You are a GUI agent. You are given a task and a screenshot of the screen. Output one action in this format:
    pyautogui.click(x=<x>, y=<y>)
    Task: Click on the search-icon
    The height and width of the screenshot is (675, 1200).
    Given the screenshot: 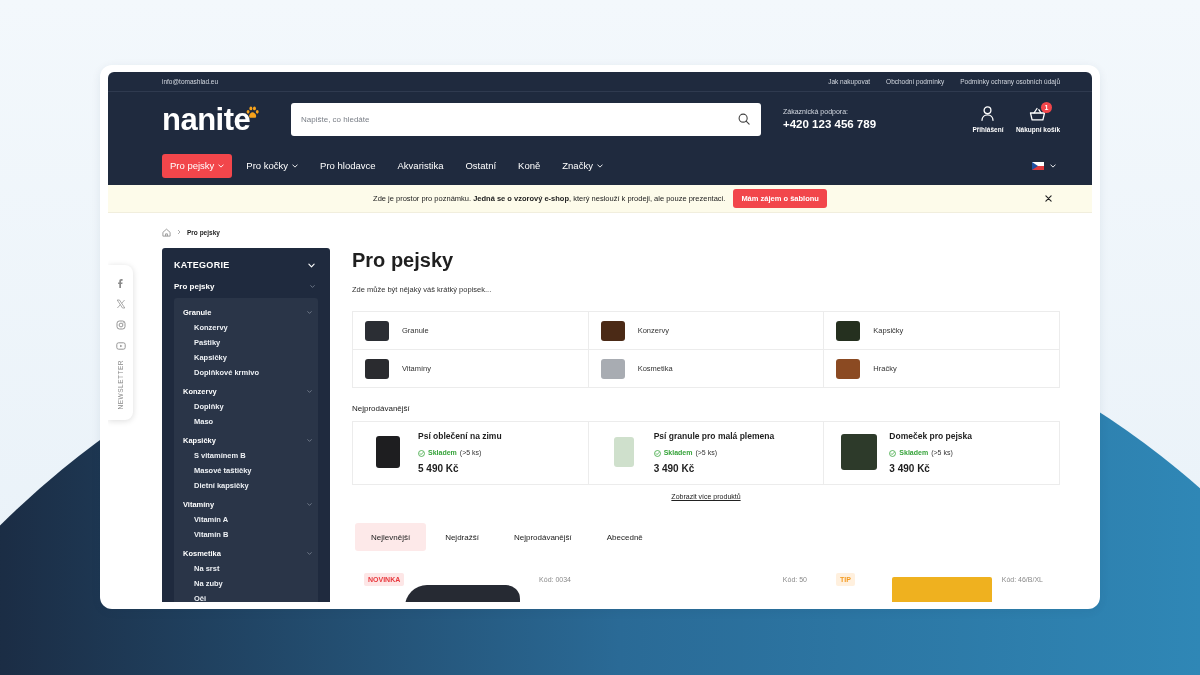 What is the action you would take?
    pyautogui.click(x=744, y=119)
    